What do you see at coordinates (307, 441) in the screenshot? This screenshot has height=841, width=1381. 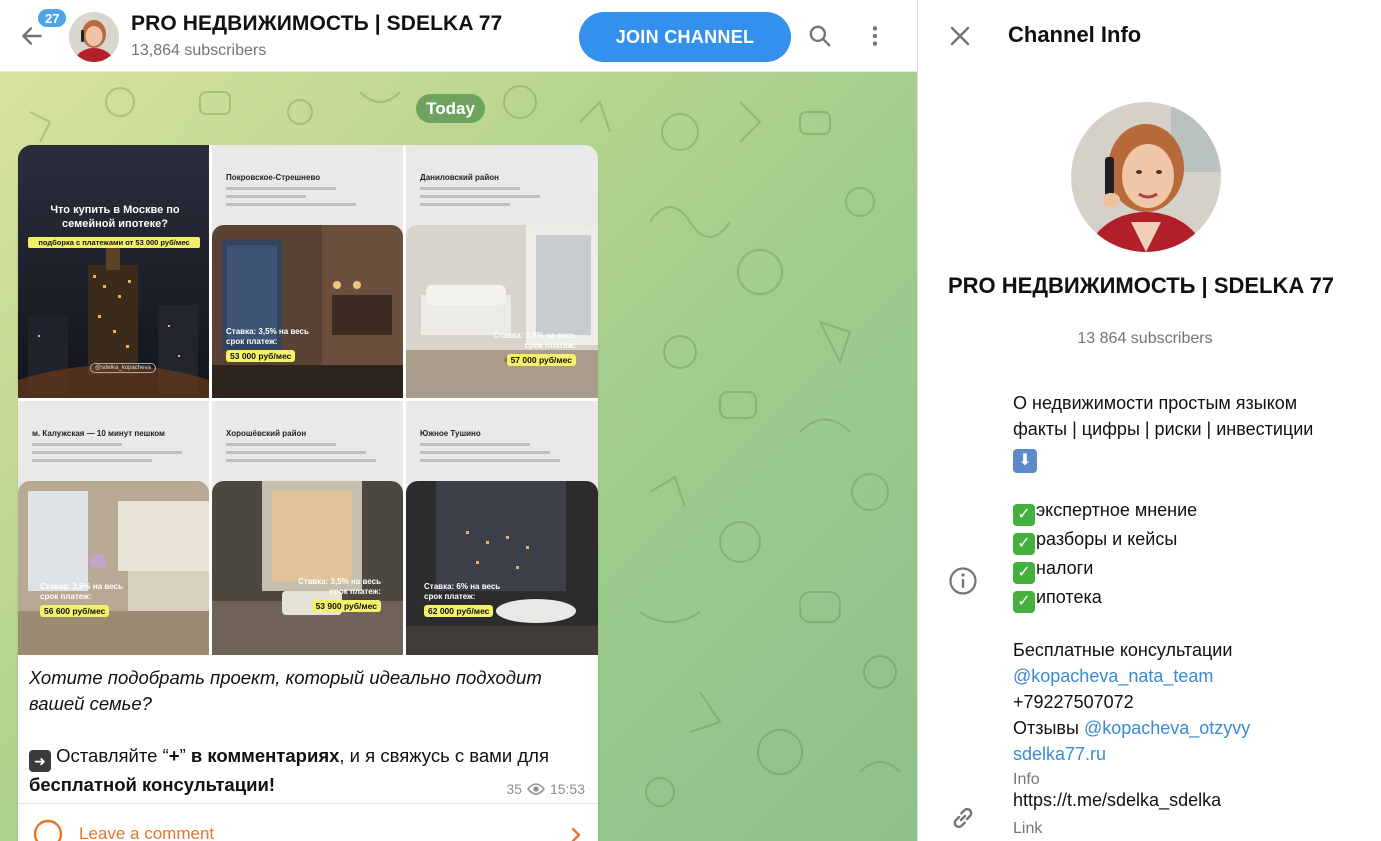 I see `tile-5-header: Хорошёвский район` at bounding box center [307, 441].